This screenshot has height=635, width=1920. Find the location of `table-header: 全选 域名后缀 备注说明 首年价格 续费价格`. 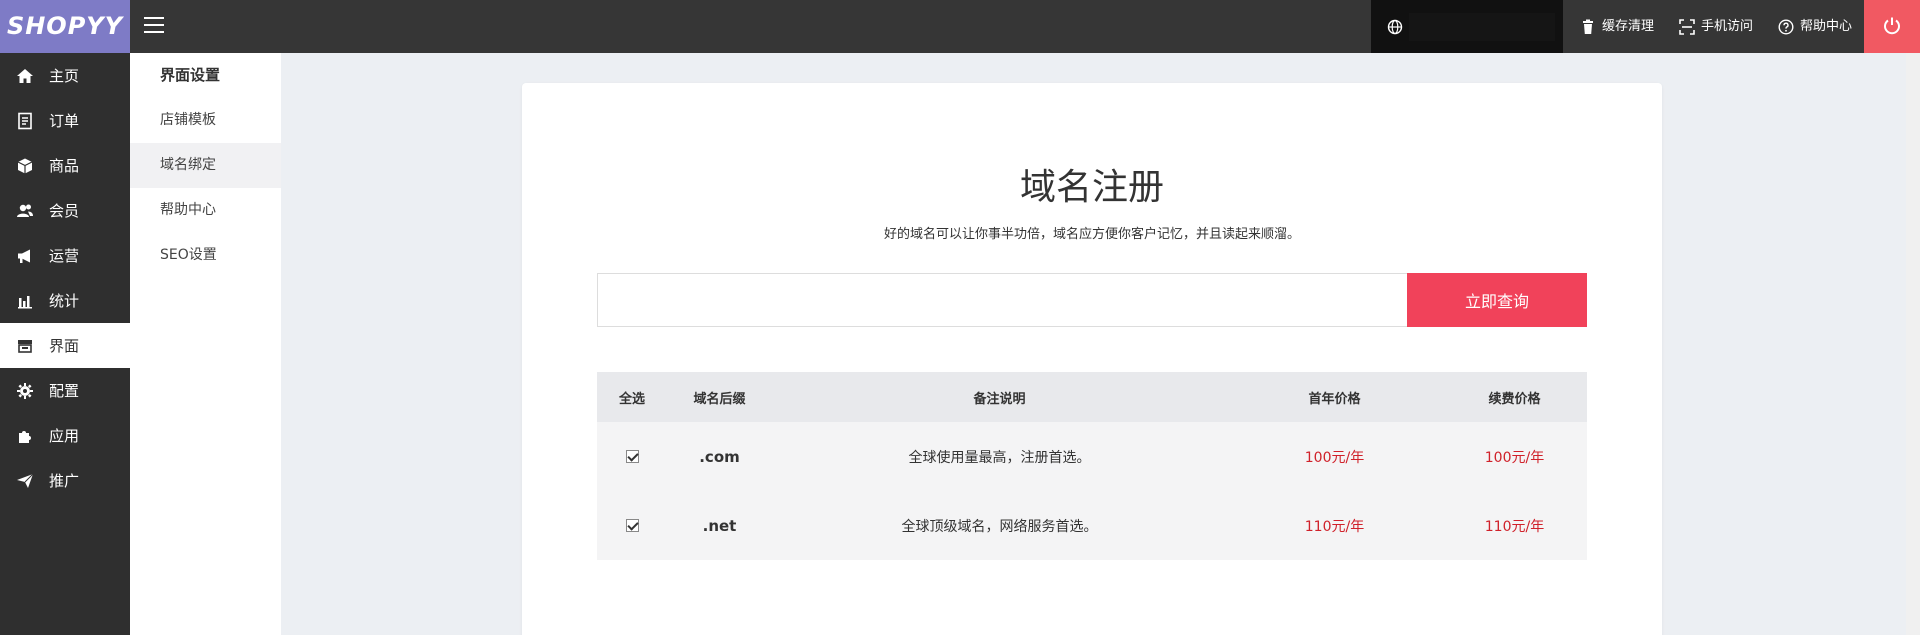

table-header: 全选 域名后缀 备注说明 首年价格 续费价格 is located at coordinates (1092, 397).